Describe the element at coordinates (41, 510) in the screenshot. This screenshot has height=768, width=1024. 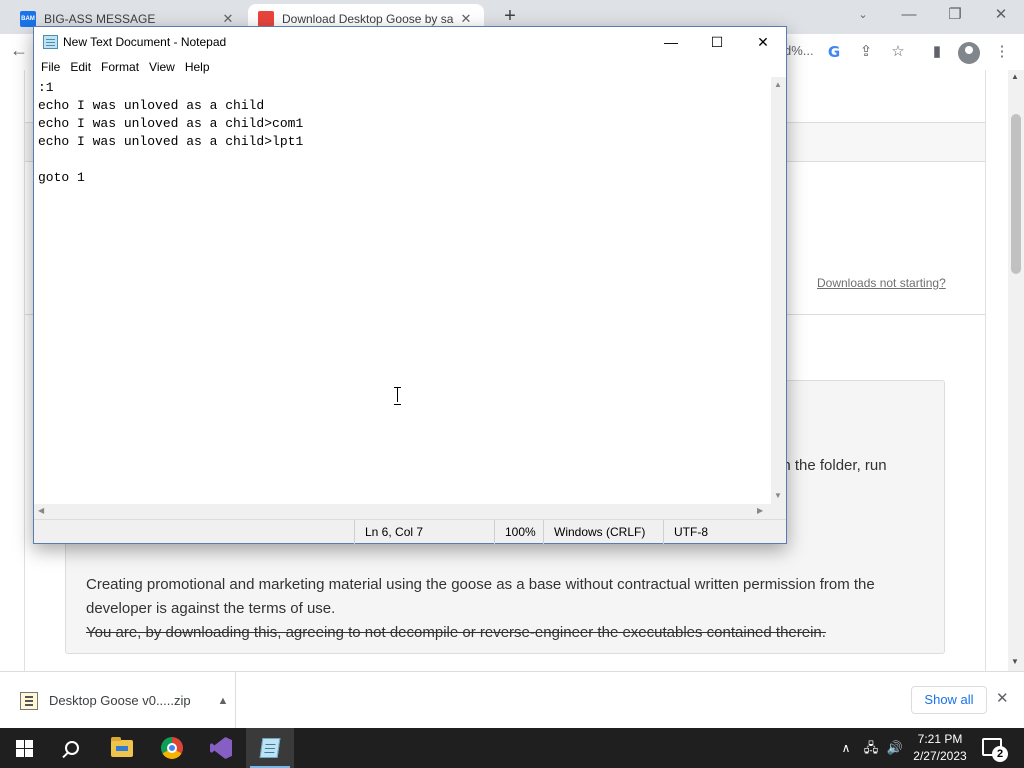
I see `scroll-left-arrow-icon: ◀` at that location.